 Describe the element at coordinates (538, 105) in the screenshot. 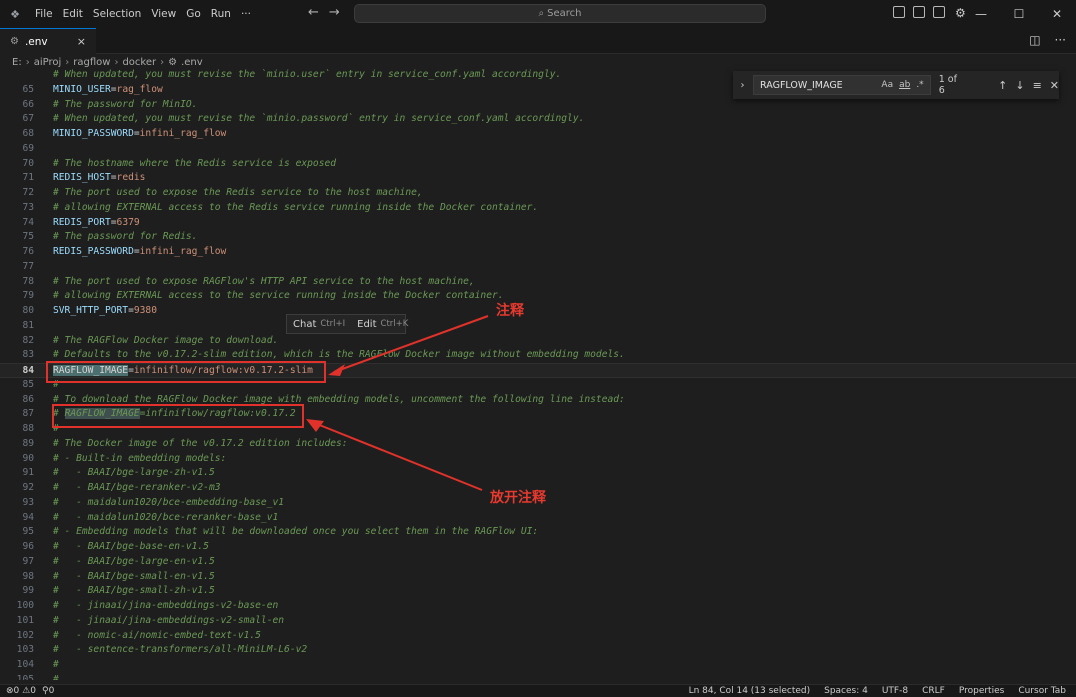

I see `code-line: 66 # The password for MinIO.` at that location.